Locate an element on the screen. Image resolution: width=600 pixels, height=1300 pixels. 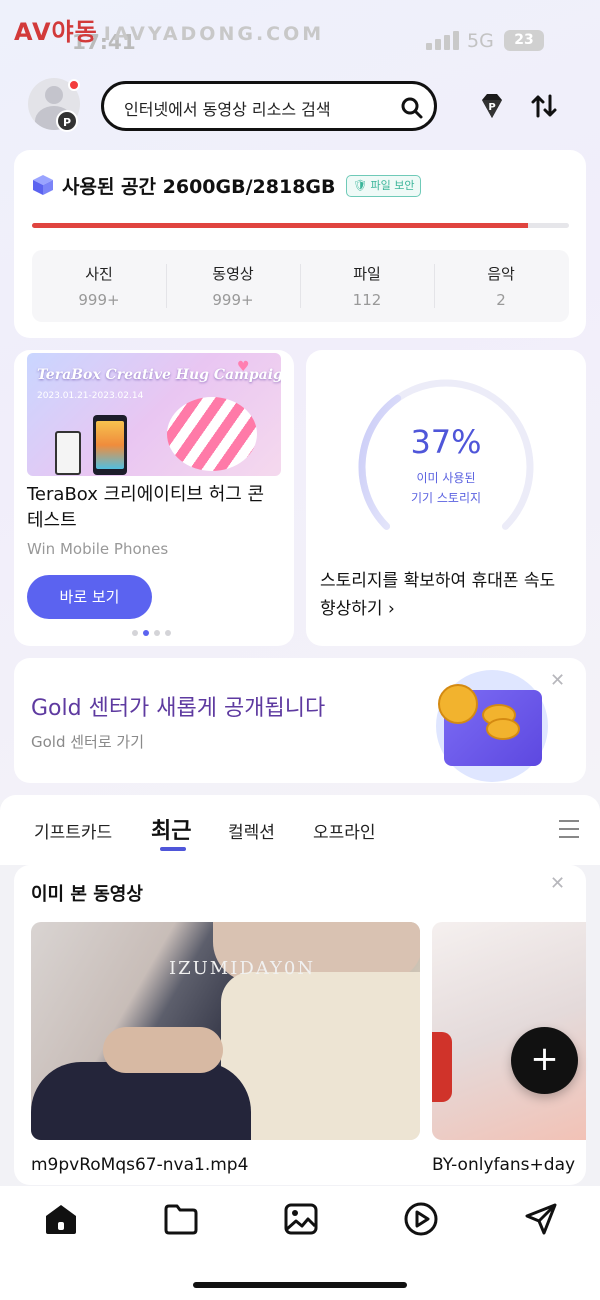
video-filename: BY-onlyfans+day is located at coordinates (509, 1165).